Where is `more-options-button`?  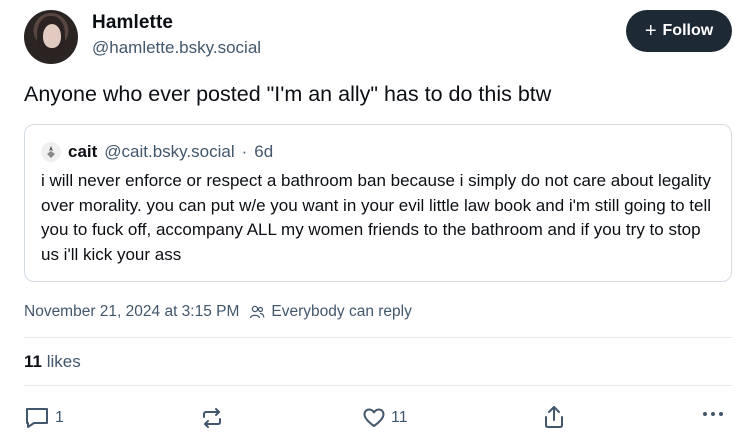
more-options-button is located at coordinates (713, 414).